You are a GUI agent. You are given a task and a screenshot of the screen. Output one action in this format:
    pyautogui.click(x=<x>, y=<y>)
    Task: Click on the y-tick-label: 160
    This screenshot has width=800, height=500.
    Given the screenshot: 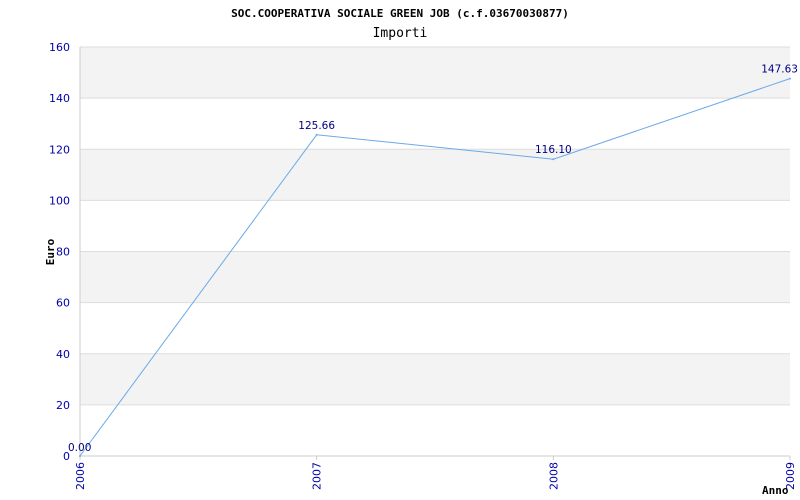 What is the action you would take?
    pyautogui.click(x=59, y=47)
    